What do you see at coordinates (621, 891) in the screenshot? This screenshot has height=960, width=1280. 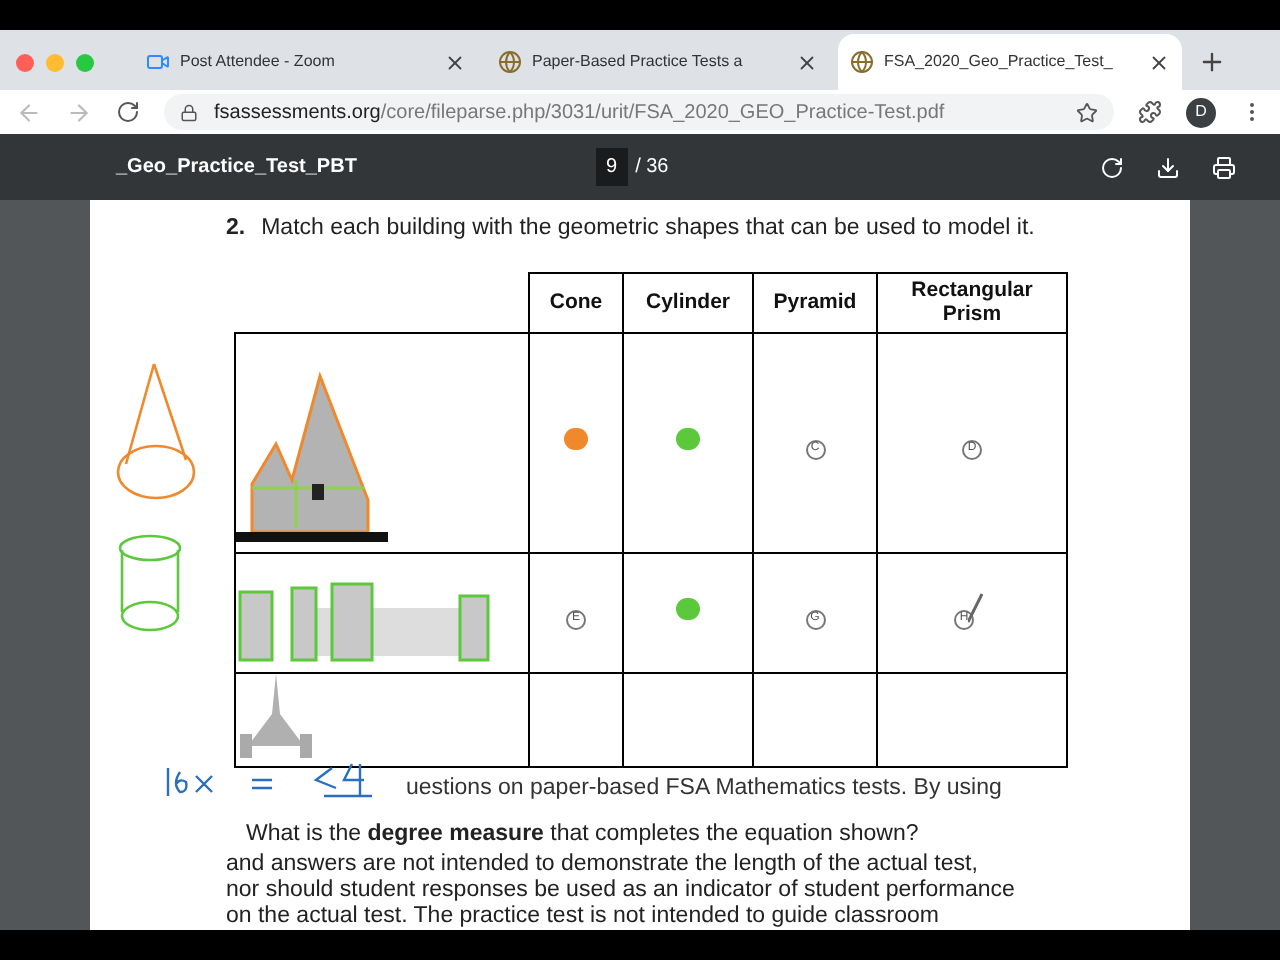 I see `paragraph-line: nor should student responses be used as an indicator of student performance` at bounding box center [621, 891].